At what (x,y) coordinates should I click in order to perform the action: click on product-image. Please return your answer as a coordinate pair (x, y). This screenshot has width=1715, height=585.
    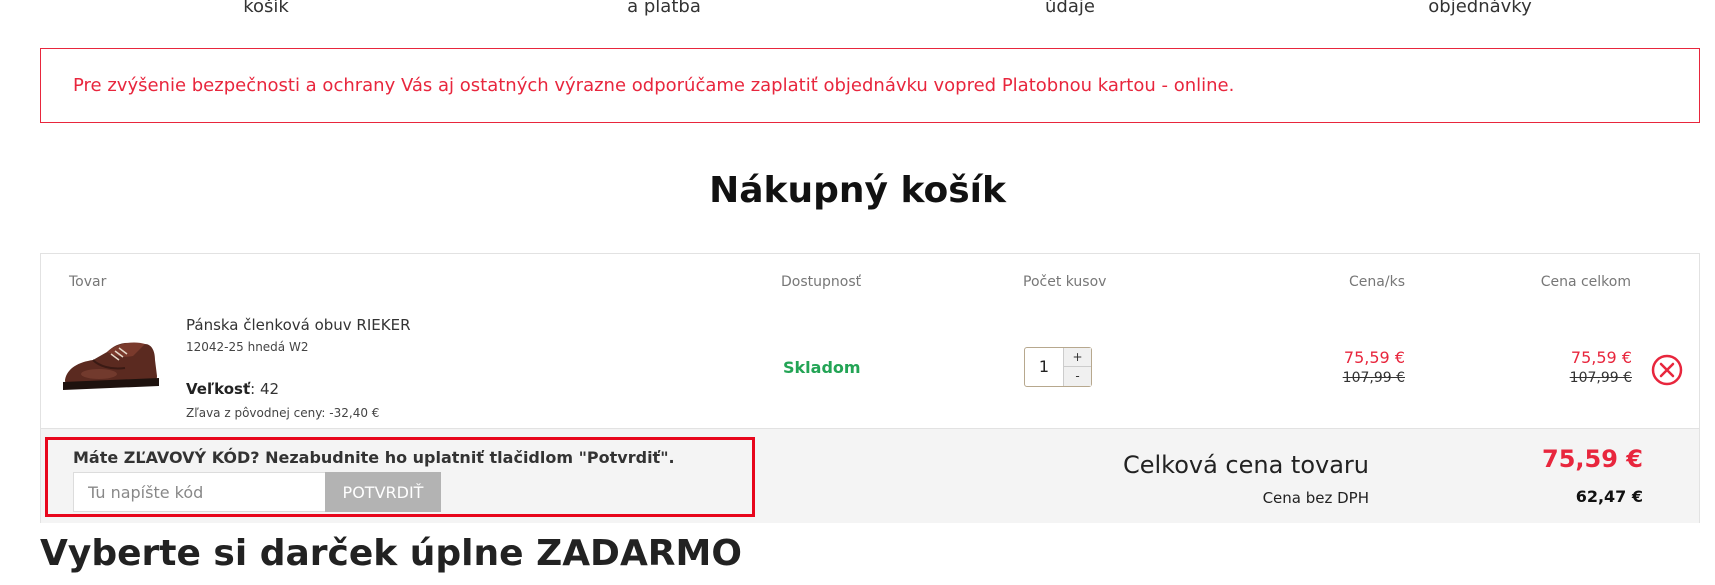
    Looking at the image, I should click on (114, 361).